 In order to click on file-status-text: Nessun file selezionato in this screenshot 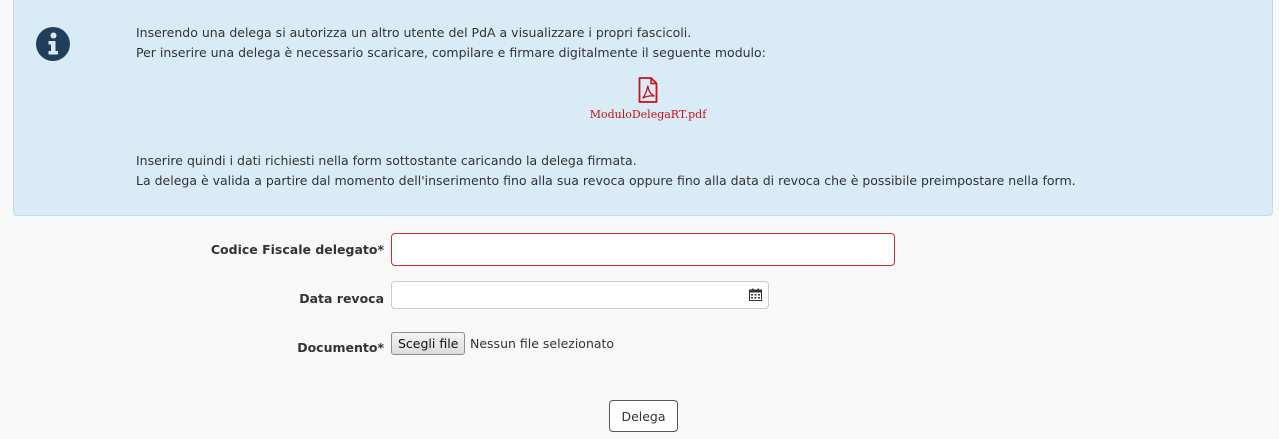, I will do `click(542, 343)`.